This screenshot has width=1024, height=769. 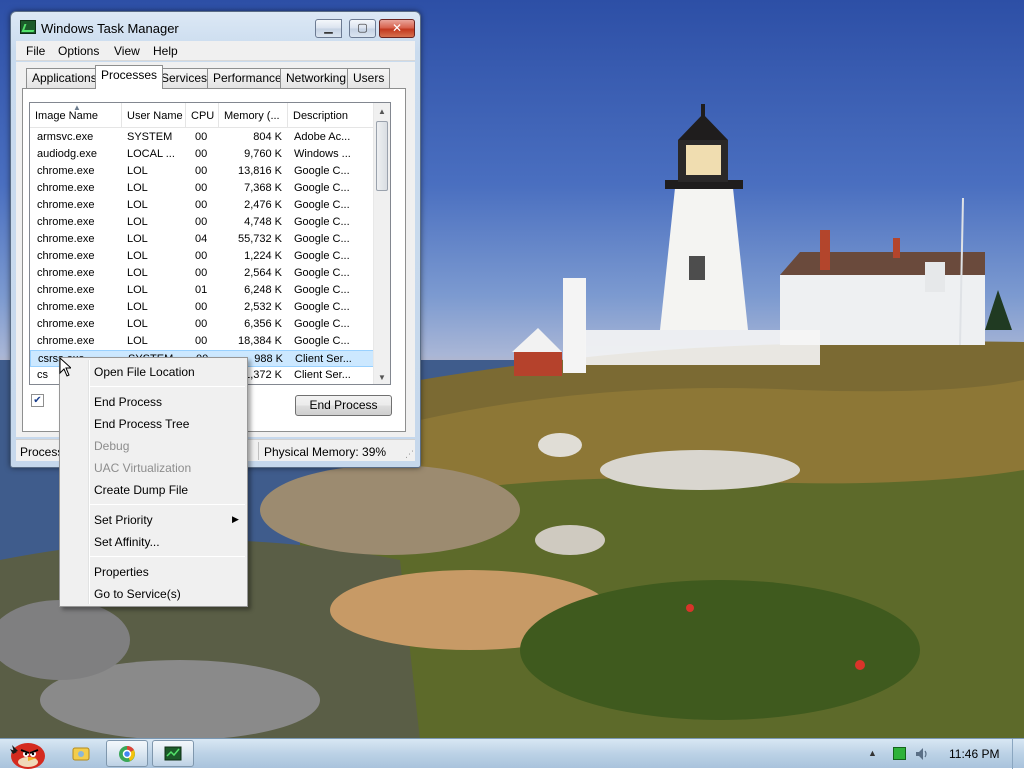 What do you see at coordinates (872, 753) in the screenshot?
I see `show-hidden-icons-icon: ▲` at bounding box center [872, 753].